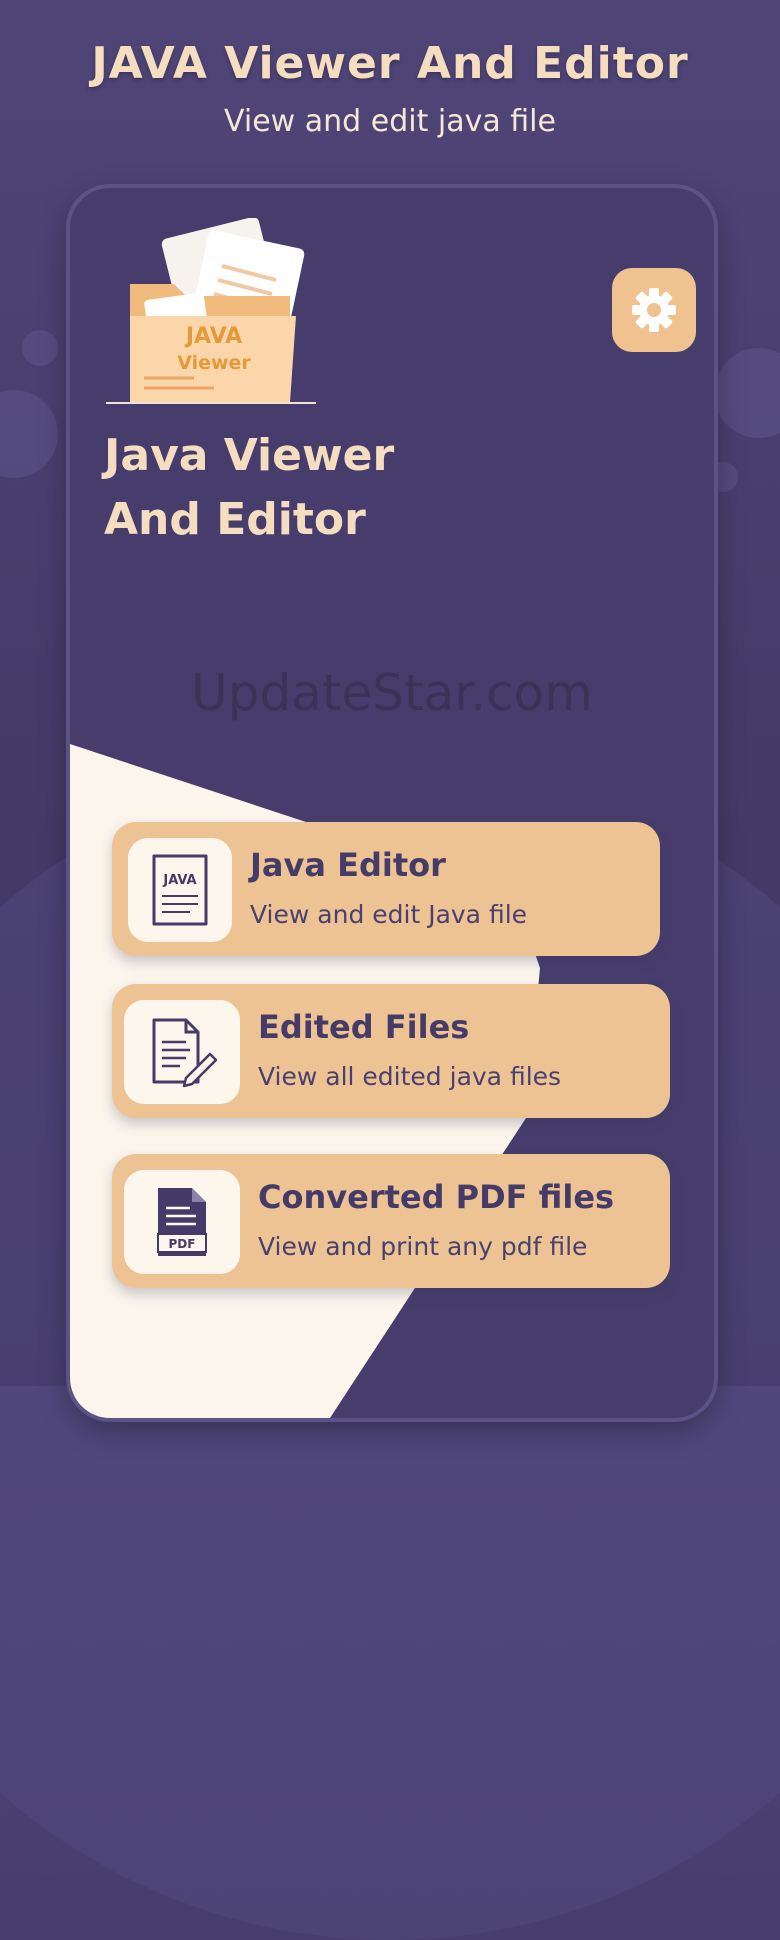 Image resolution: width=780 pixels, height=1940 pixels. I want to click on menu-card-title: Java Editor, so click(348, 865).